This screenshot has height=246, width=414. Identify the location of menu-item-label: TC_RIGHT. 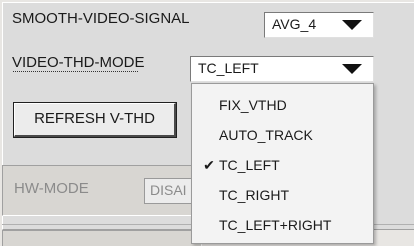
(254, 195).